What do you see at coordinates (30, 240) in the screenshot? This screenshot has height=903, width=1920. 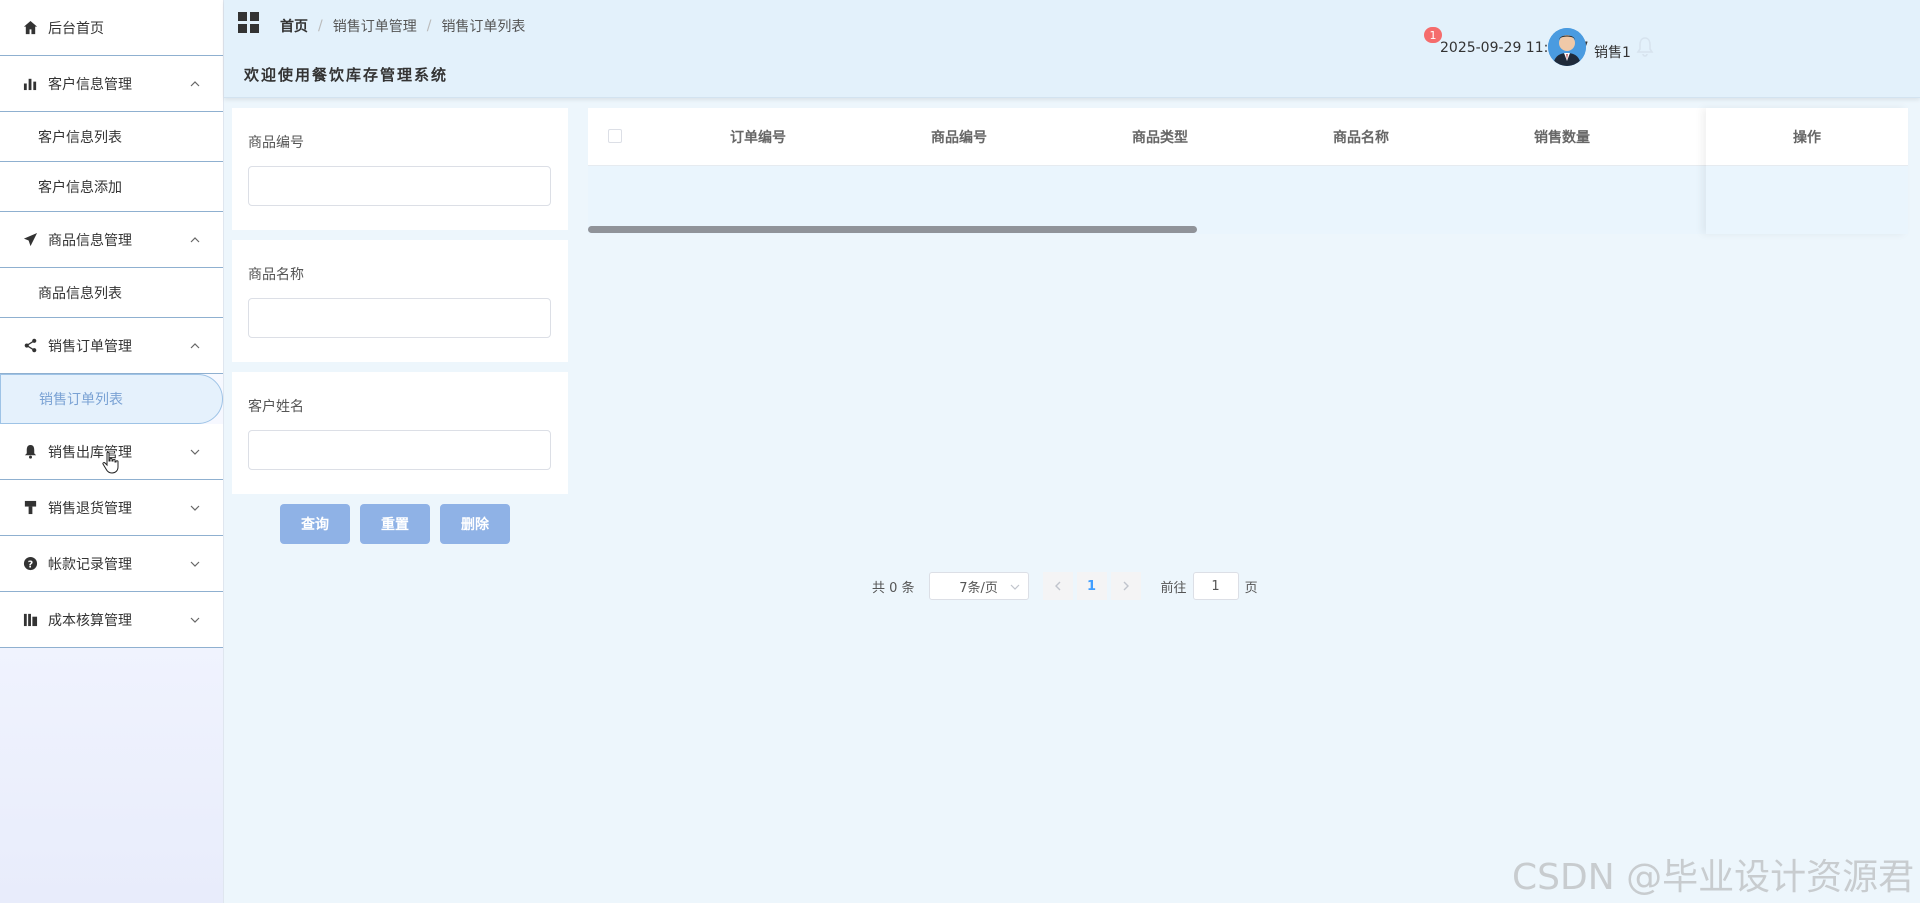 I see `paper-plane-icon` at bounding box center [30, 240].